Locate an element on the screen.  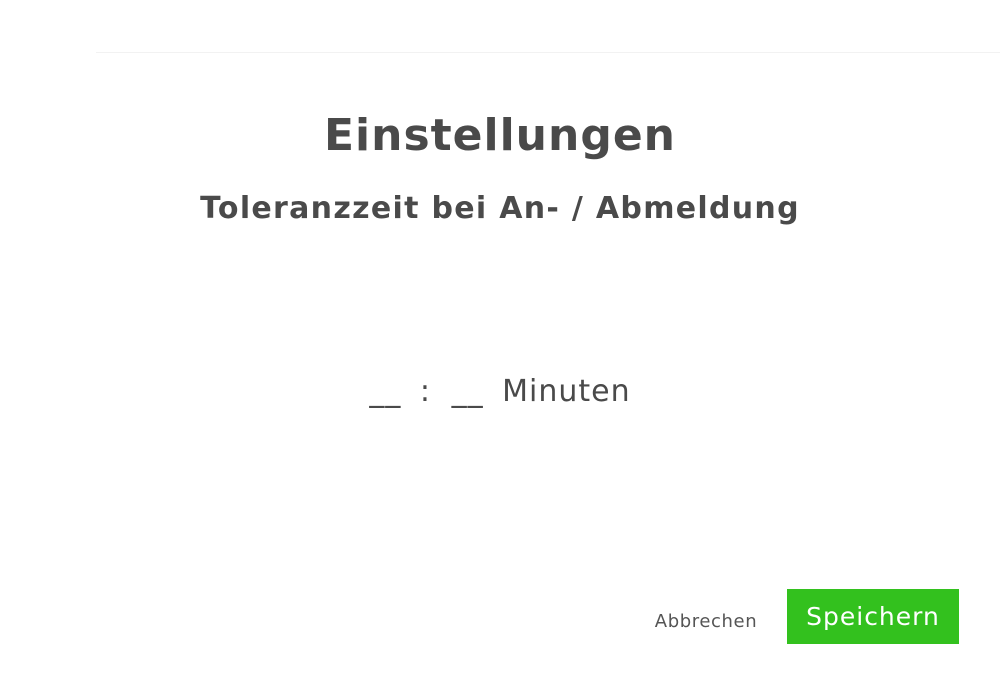
setting-subtitle: Toleranzzeit bei An- / Abmeldung is located at coordinates (500, 208).